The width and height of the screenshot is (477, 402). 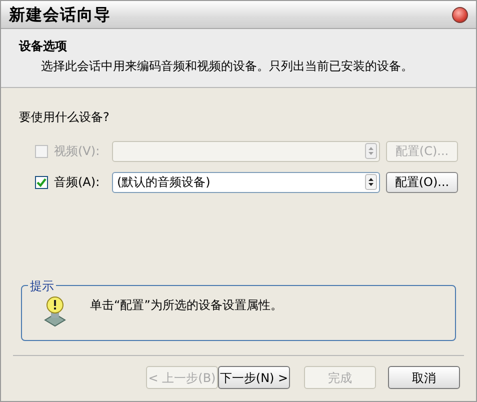 What do you see at coordinates (227, 66) in the screenshot?
I see `section-subtitle: 选择此会话中用来编码音频和视频的设备。只列出当前已安装的设备。` at bounding box center [227, 66].